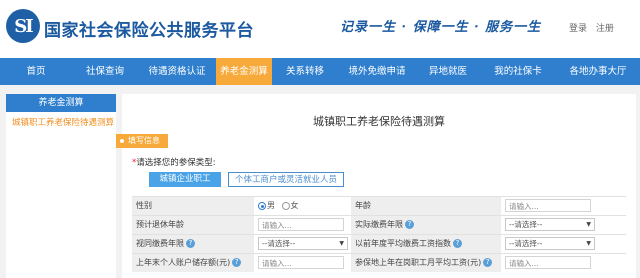 The height and width of the screenshot is (278, 640). I want to click on avg-index-cell: --请选择-- ▼, so click(563, 244).